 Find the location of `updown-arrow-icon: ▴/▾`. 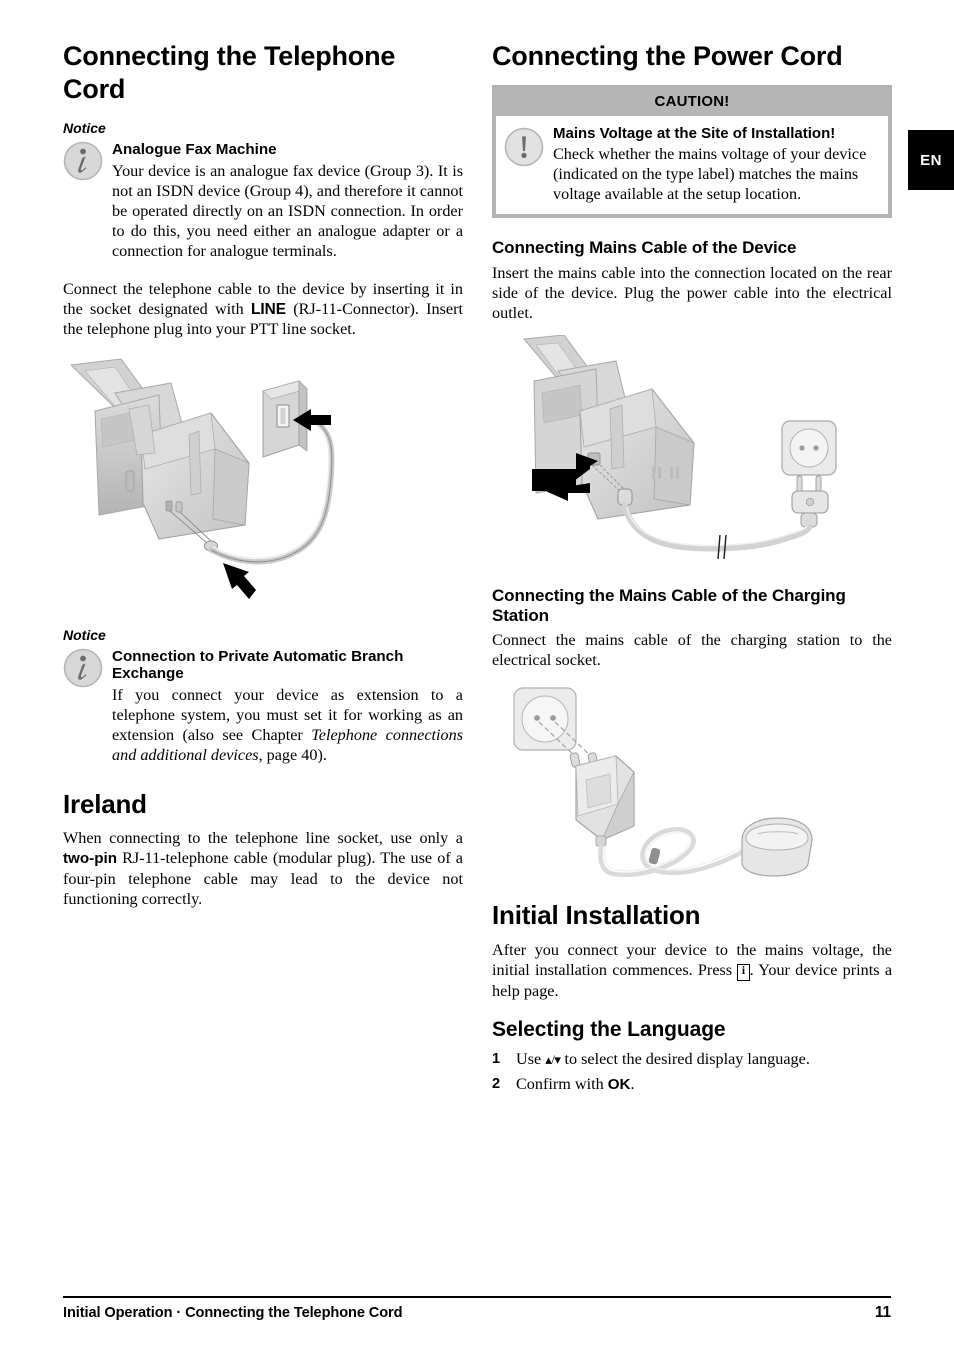

updown-arrow-icon: ▴/▾ is located at coordinates (553, 1060).